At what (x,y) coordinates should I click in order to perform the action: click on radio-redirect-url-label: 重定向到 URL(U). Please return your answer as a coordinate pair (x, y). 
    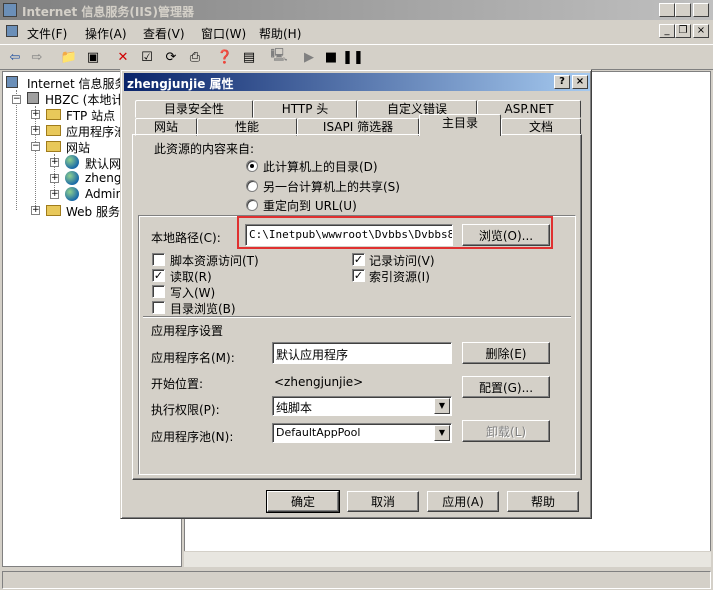
    Looking at the image, I should click on (310, 205).